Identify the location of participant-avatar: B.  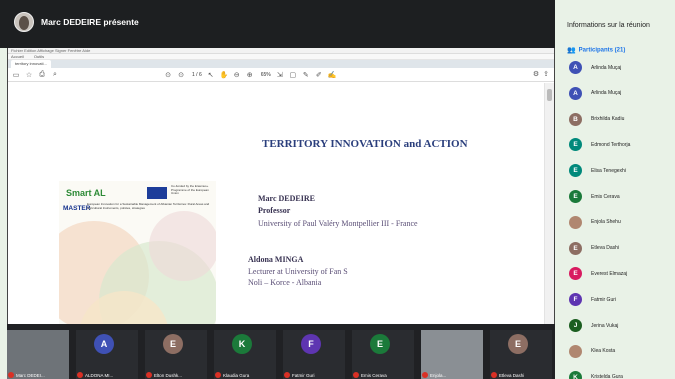
(575, 119).